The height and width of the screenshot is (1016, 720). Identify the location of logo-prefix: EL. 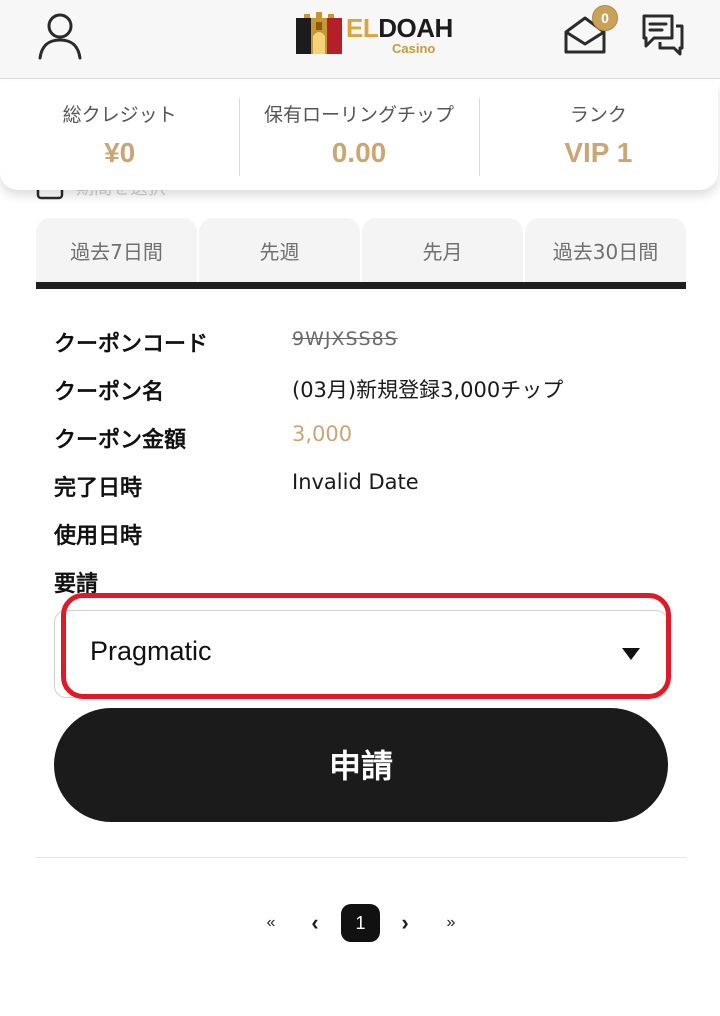
(362, 28).